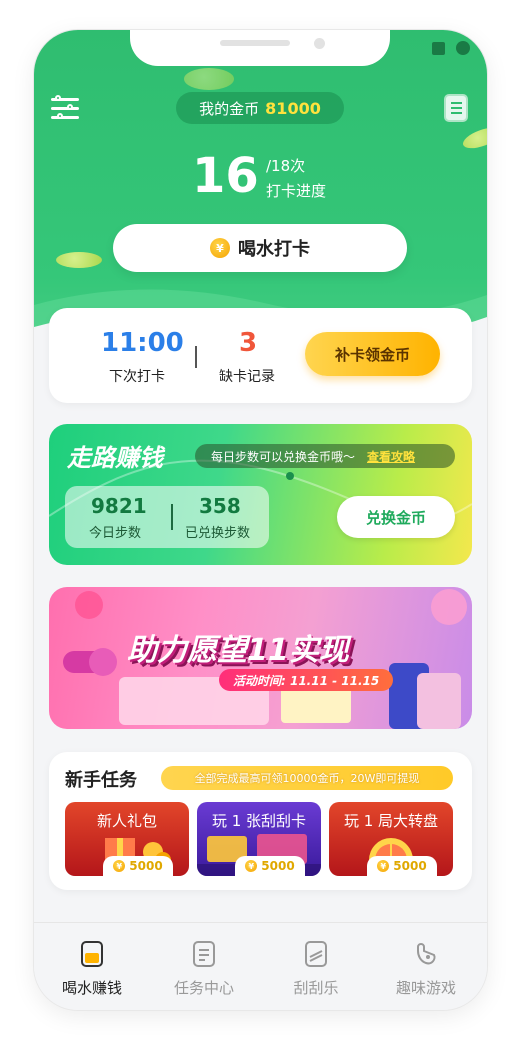 The width and height of the screenshot is (521, 1040). What do you see at coordinates (238, 650) in the screenshot?
I see `banner-title: 助力愿望11实现` at bounding box center [238, 650].